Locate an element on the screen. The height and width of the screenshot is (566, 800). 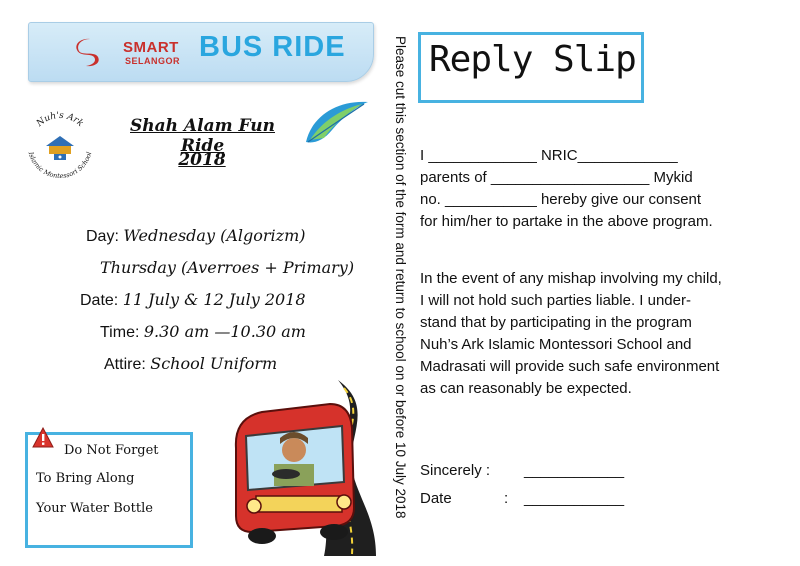
sincerely-row: Sincerely : ____________ is located at coordinates (522, 471).